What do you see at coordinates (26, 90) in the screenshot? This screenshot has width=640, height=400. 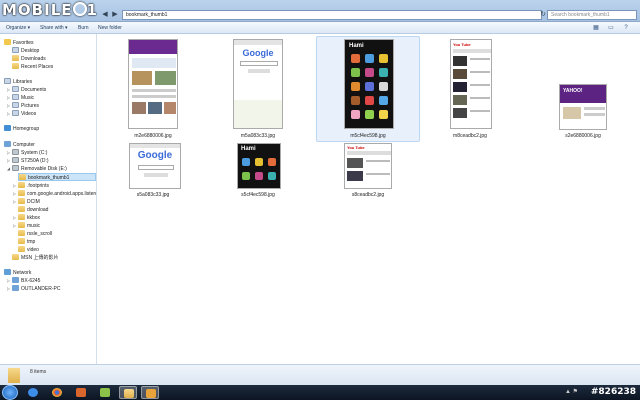 I see `sidebar-item-documents: ▷ Documents` at bounding box center [26, 90].